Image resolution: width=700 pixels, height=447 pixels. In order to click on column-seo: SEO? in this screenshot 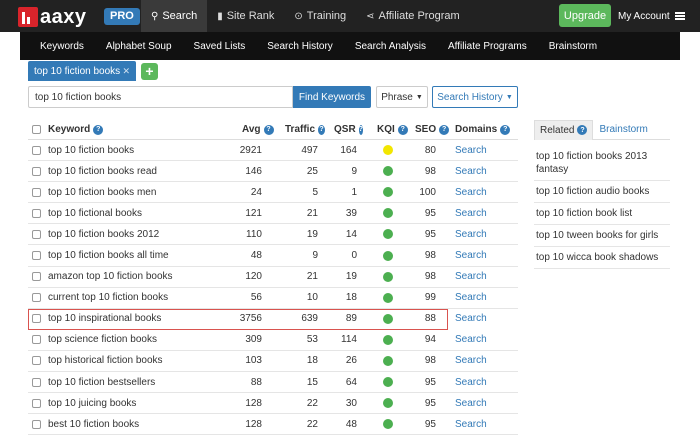, I will do `click(432, 129)`.